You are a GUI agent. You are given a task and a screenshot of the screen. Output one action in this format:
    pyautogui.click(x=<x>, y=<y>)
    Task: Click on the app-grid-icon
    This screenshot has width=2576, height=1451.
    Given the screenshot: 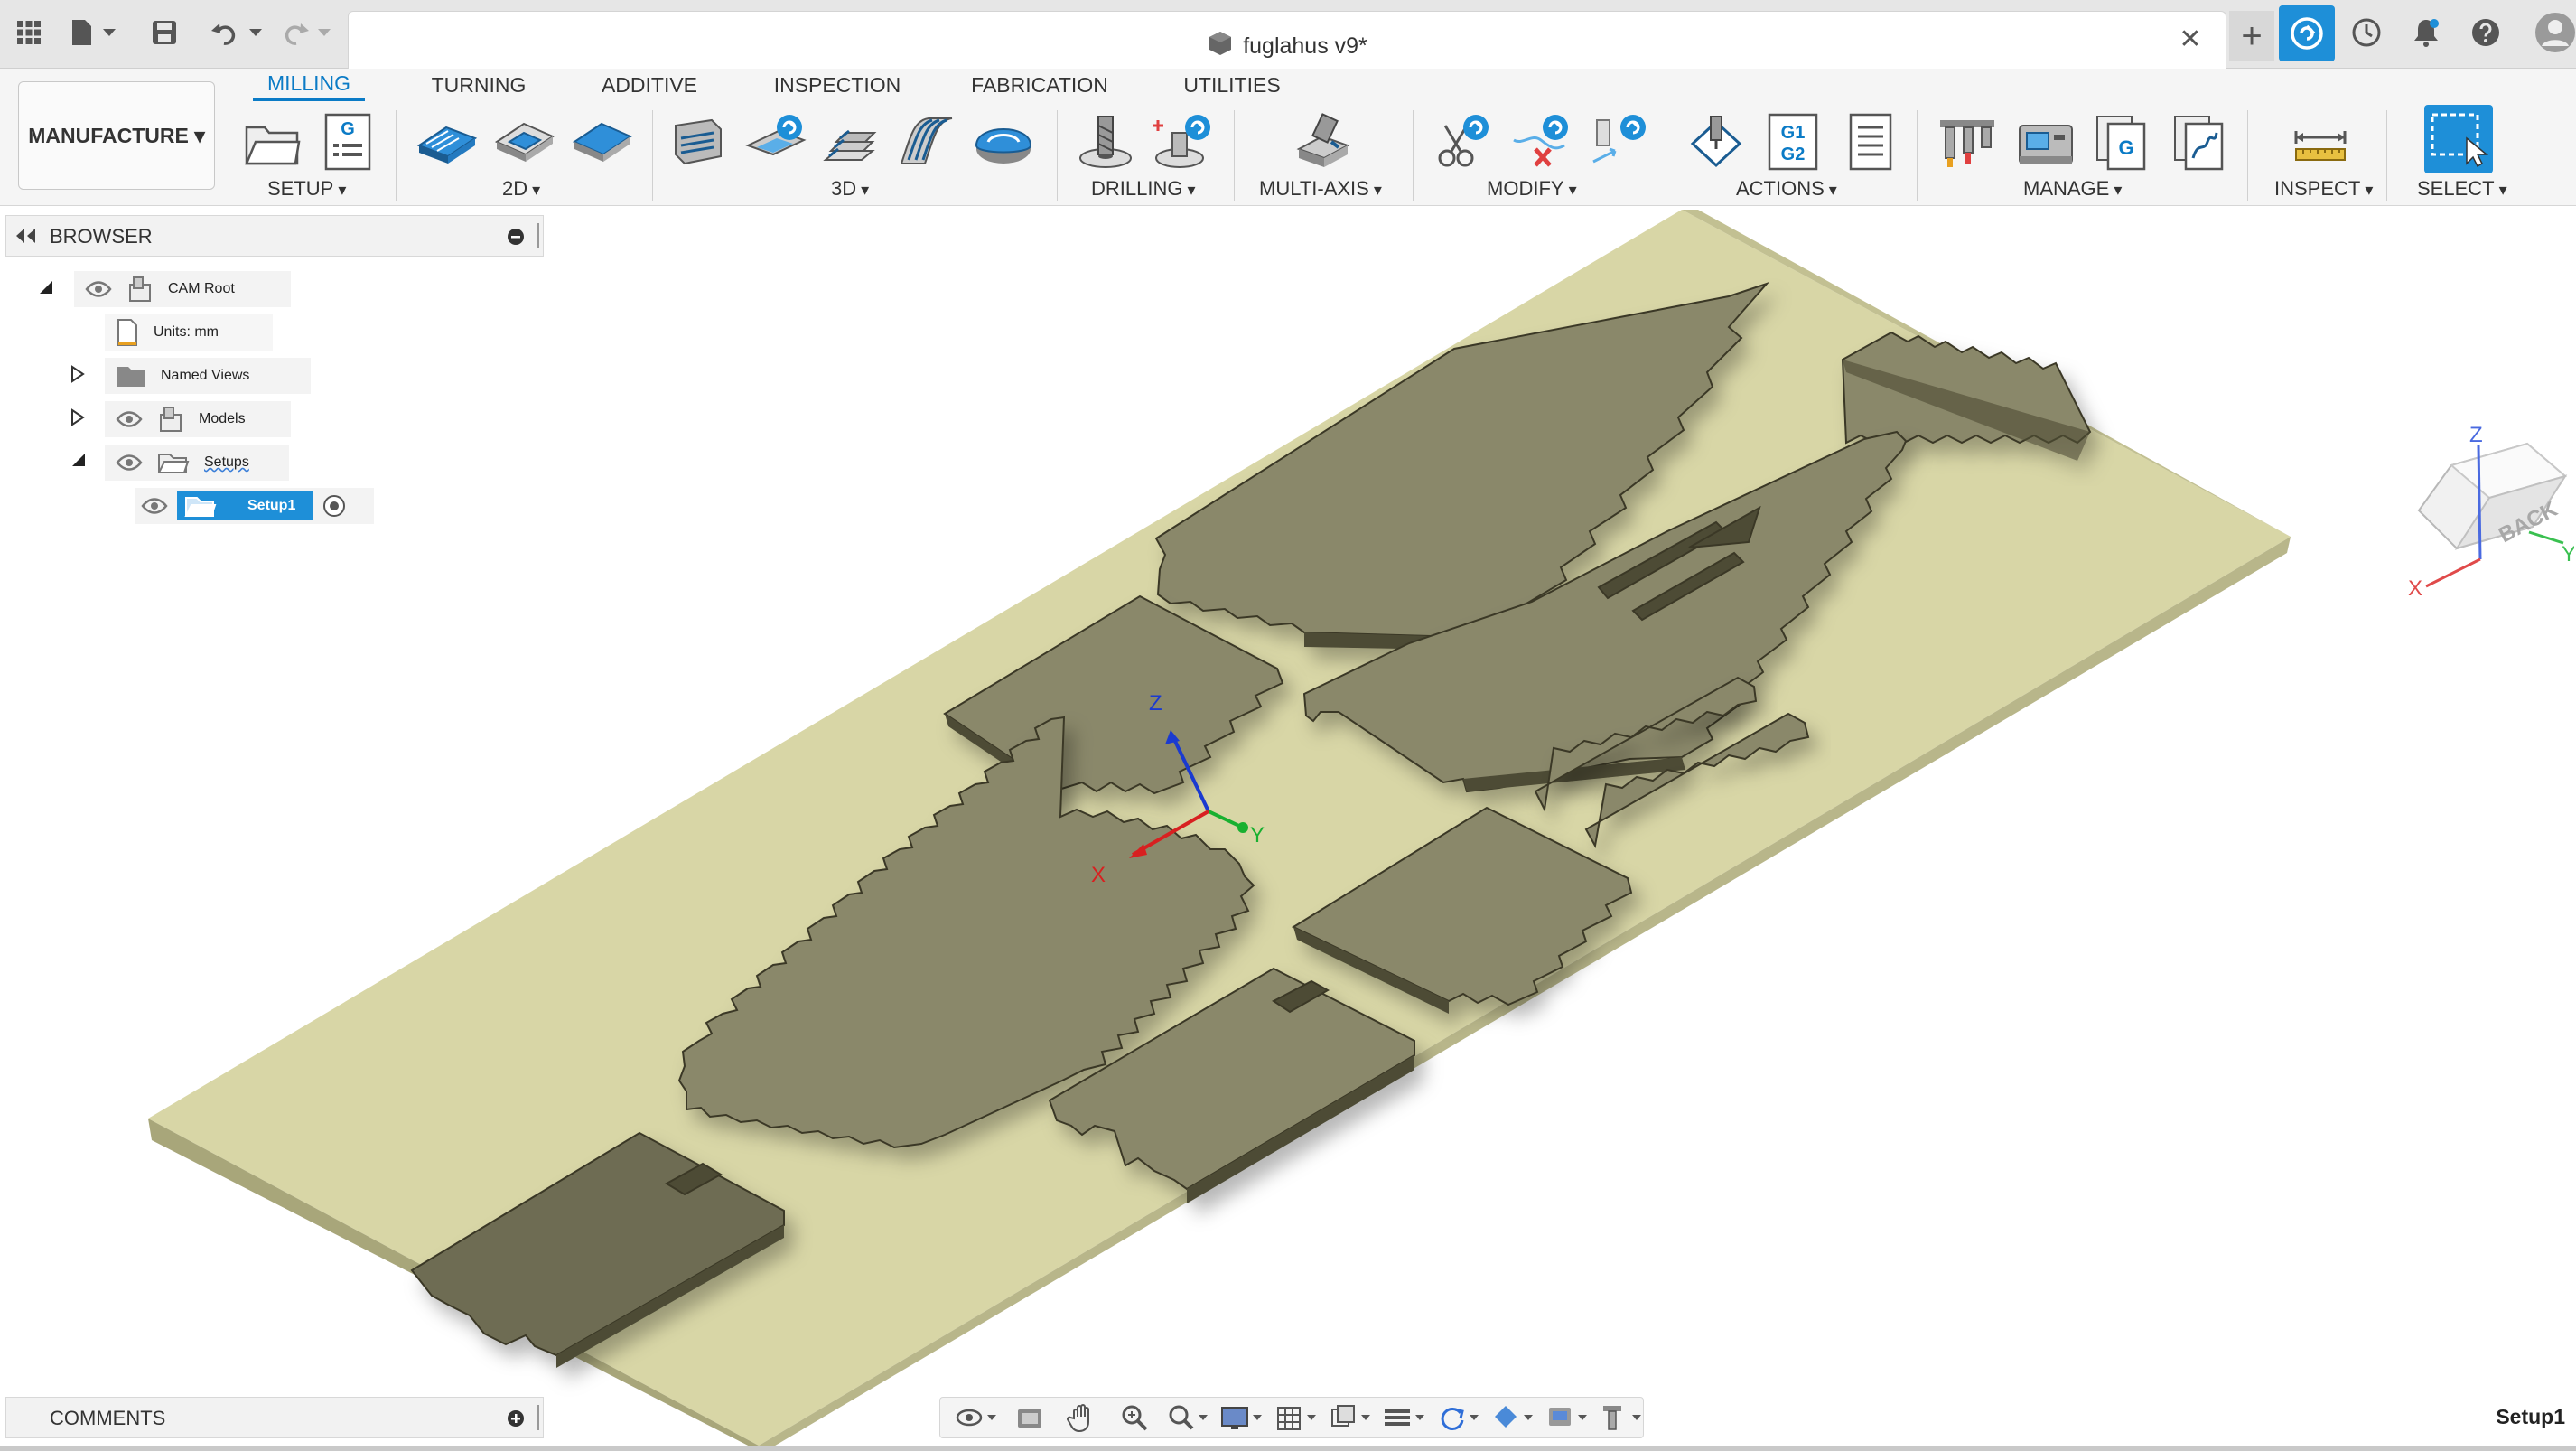 What is the action you would take?
    pyautogui.click(x=29, y=32)
    